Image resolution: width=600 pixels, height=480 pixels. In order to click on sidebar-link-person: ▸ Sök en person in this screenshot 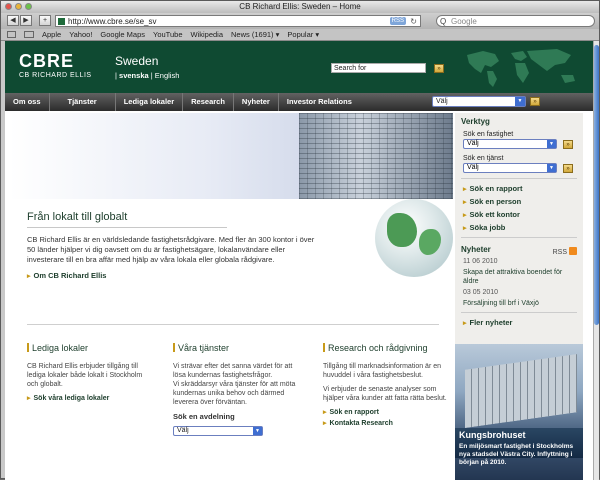, I will do `click(519, 201)`.